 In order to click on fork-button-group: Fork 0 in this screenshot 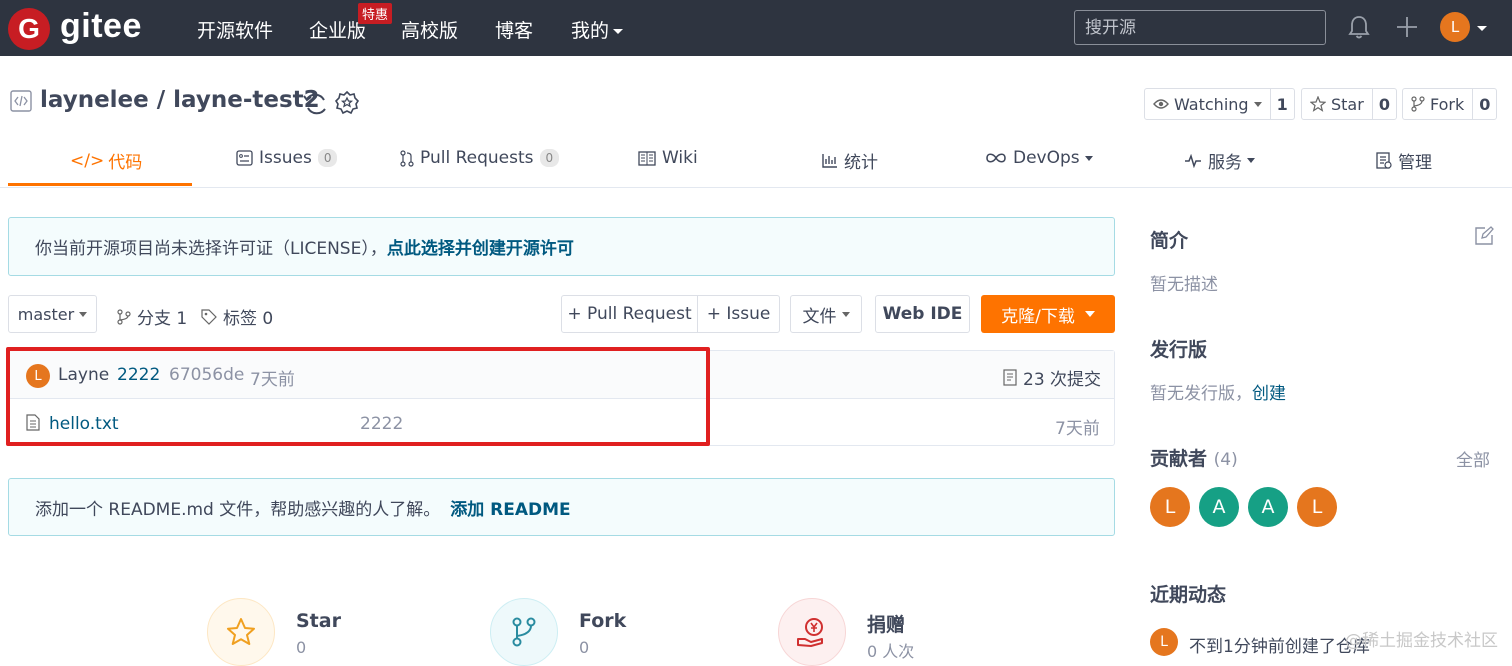, I will do `click(1450, 104)`.